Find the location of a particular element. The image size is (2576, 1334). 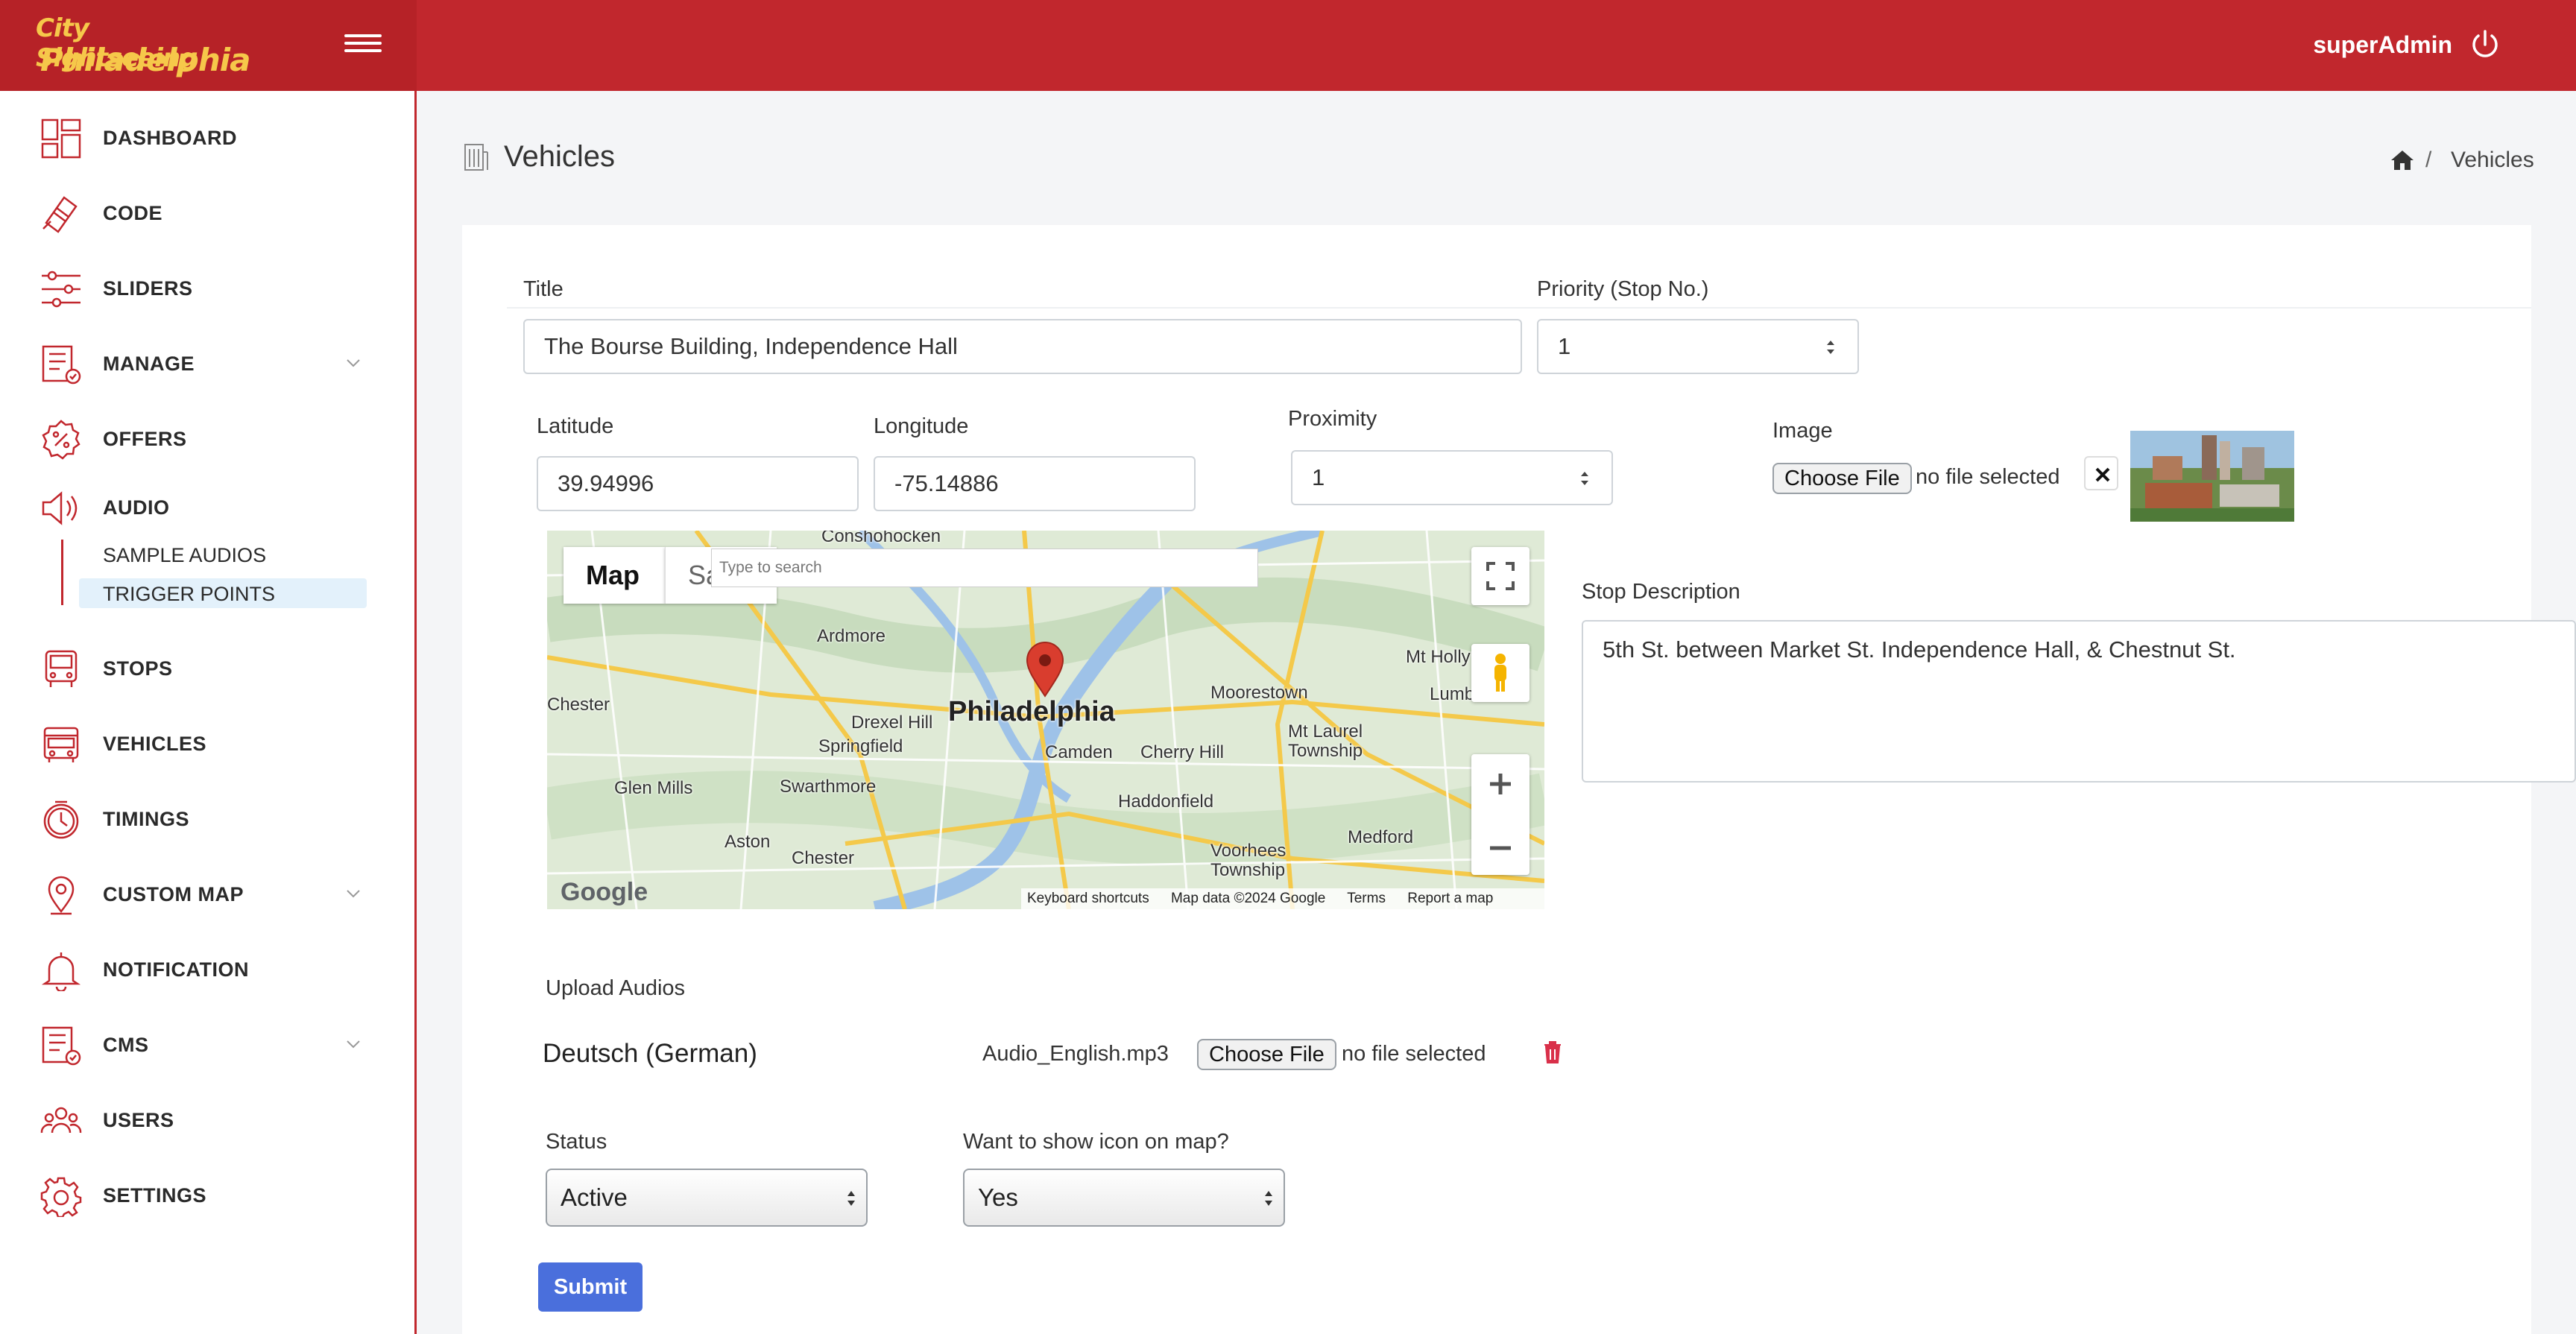

map-data-attribution: Map data ©2024 Google is located at coordinates (1248, 898).